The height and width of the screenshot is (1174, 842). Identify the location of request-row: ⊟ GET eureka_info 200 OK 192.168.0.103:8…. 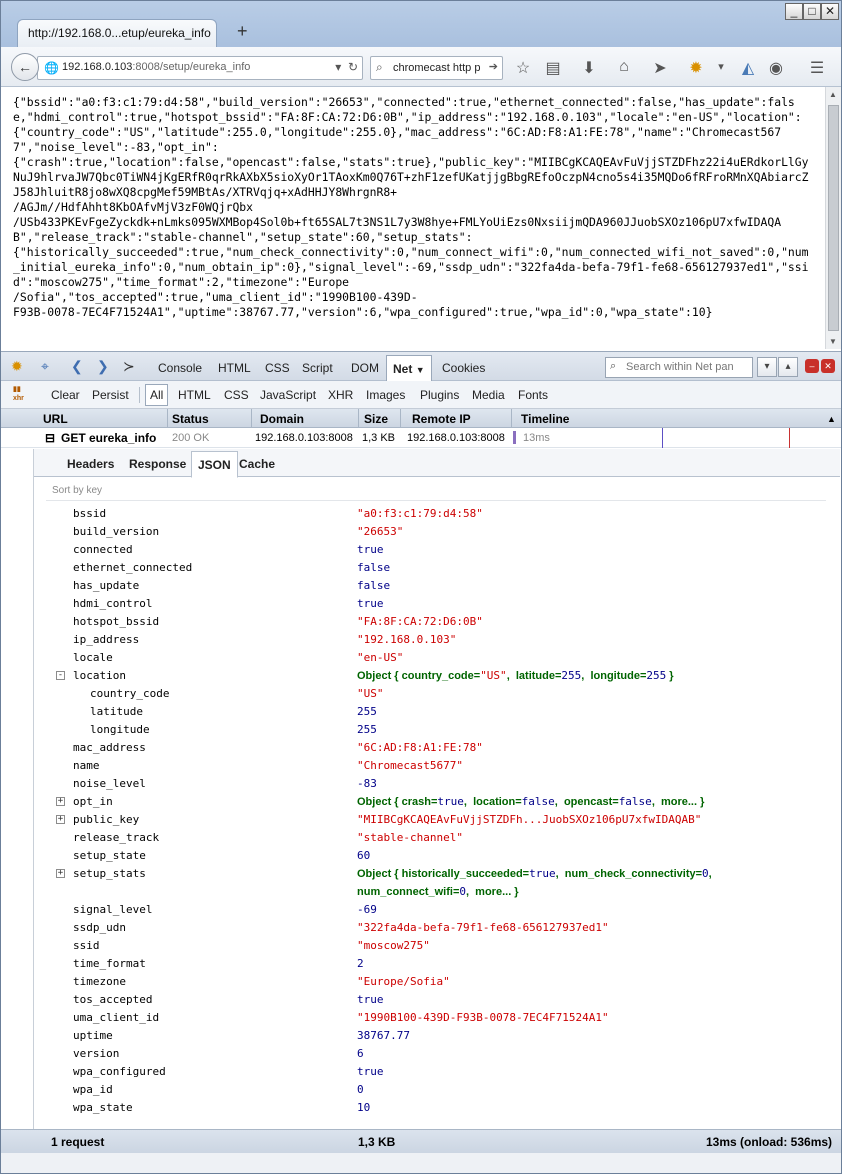
(421, 438).